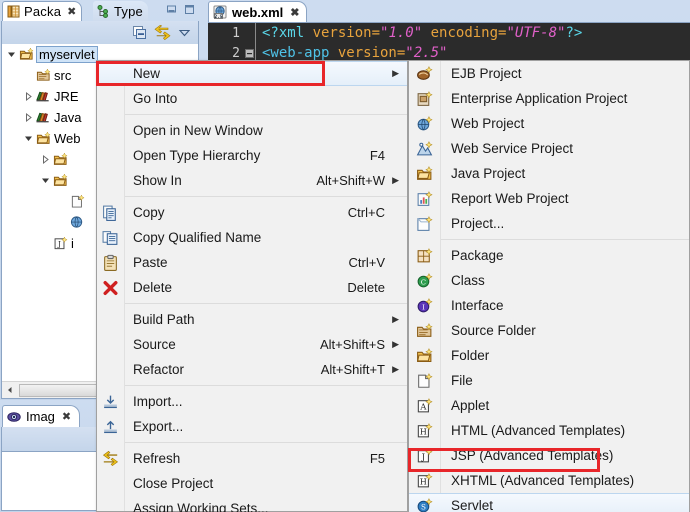 This screenshot has height=512, width=690. I want to click on menu-item-report-web-project: Report Web Project, so click(549, 198).